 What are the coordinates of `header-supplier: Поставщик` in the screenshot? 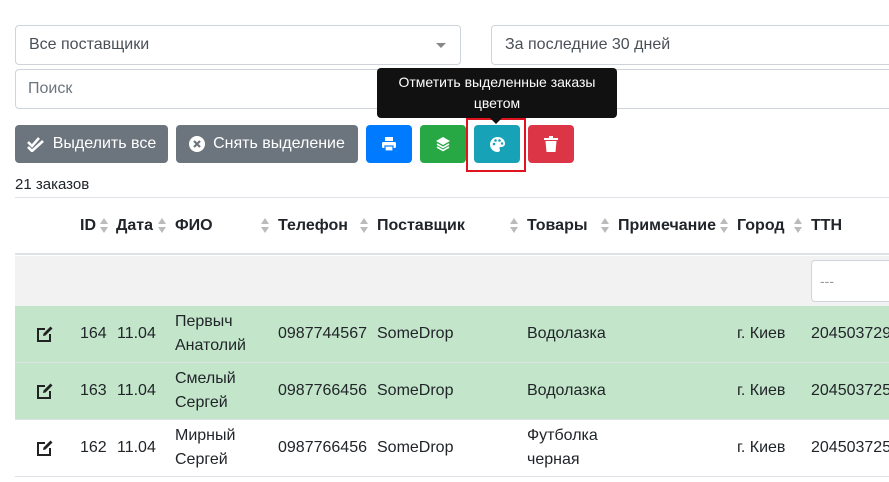 It's located at (421, 226).